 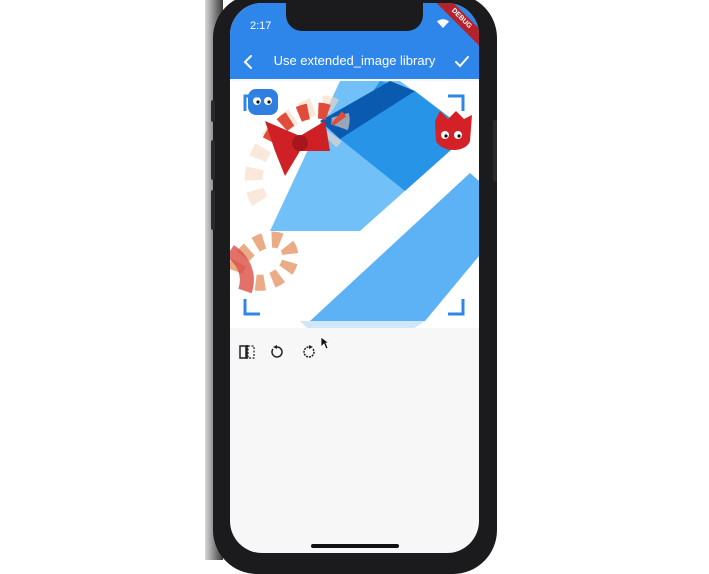 I want to click on page-title: Use extended_image library, so click(x=354, y=60).